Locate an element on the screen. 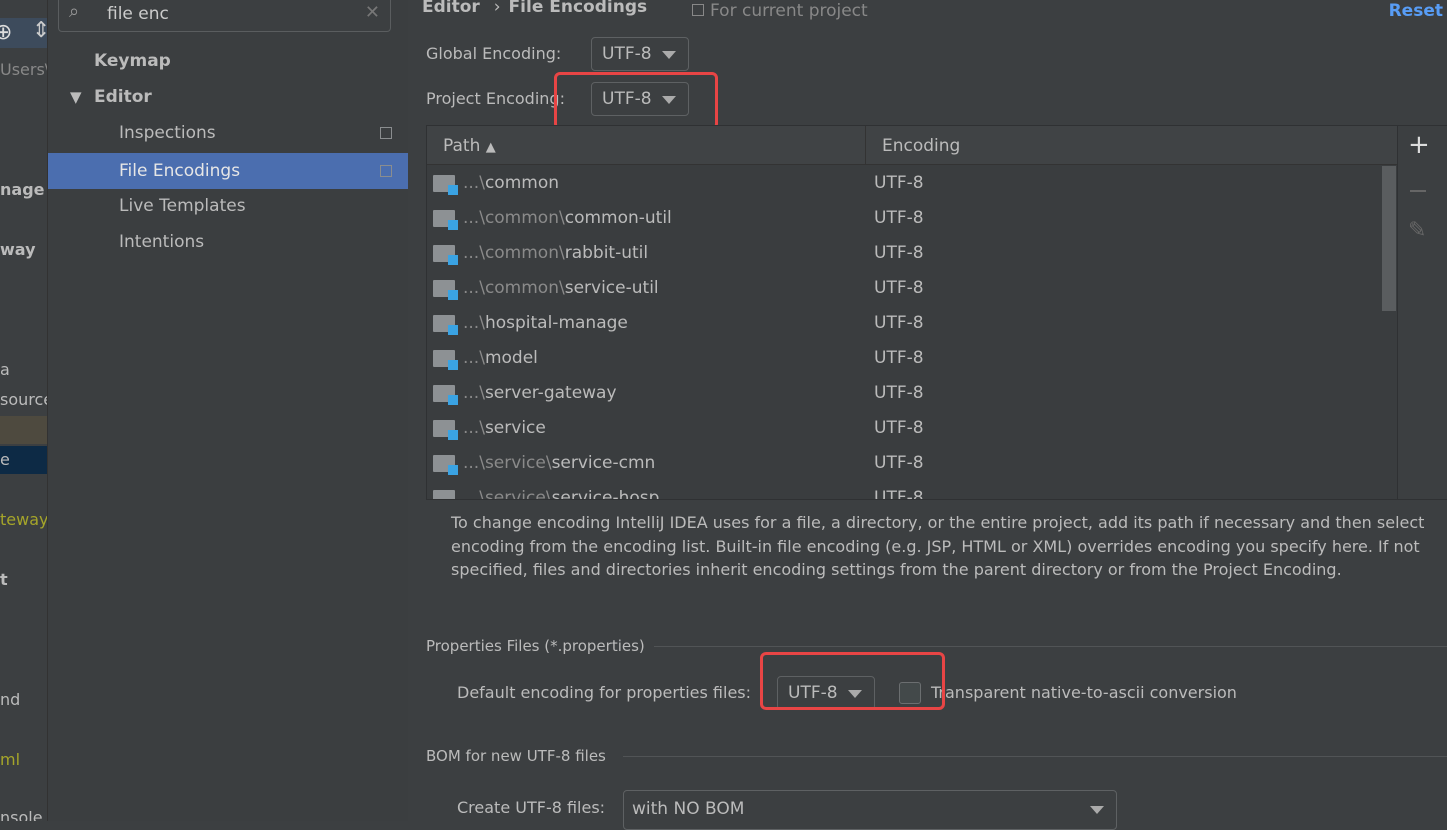 The width and height of the screenshot is (1447, 830). global-encoding-select: UTF-8 is located at coordinates (640, 54).